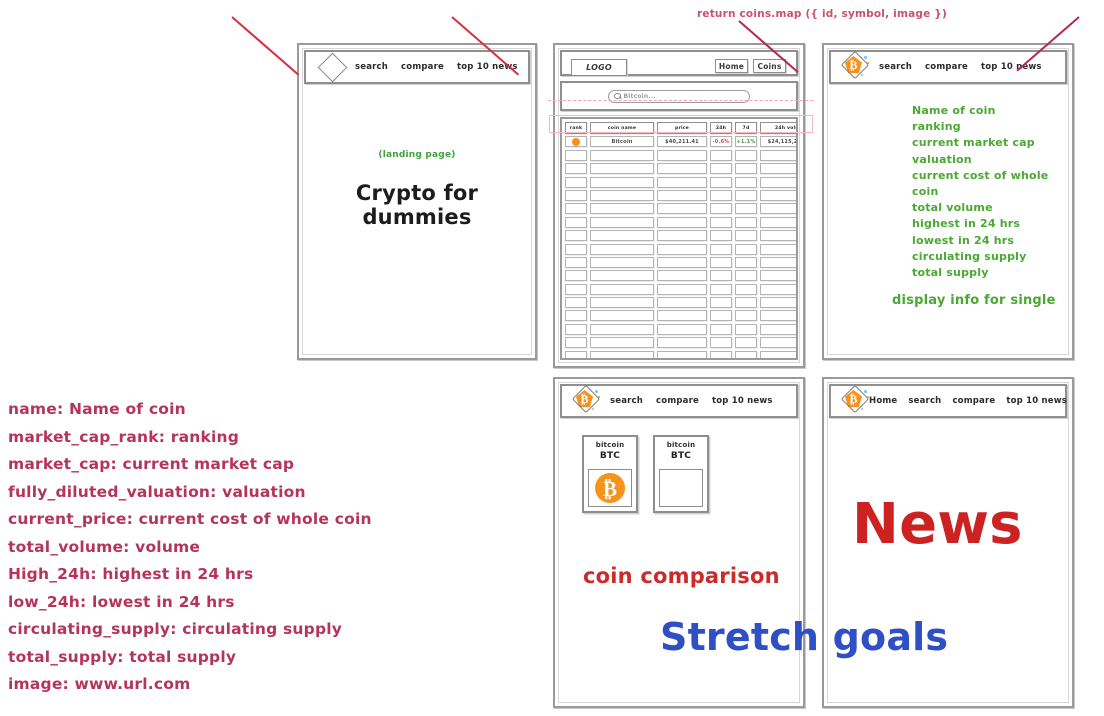 The height and width of the screenshot is (716, 1104). I want to click on header-button-coins: Coins, so click(769, 66).